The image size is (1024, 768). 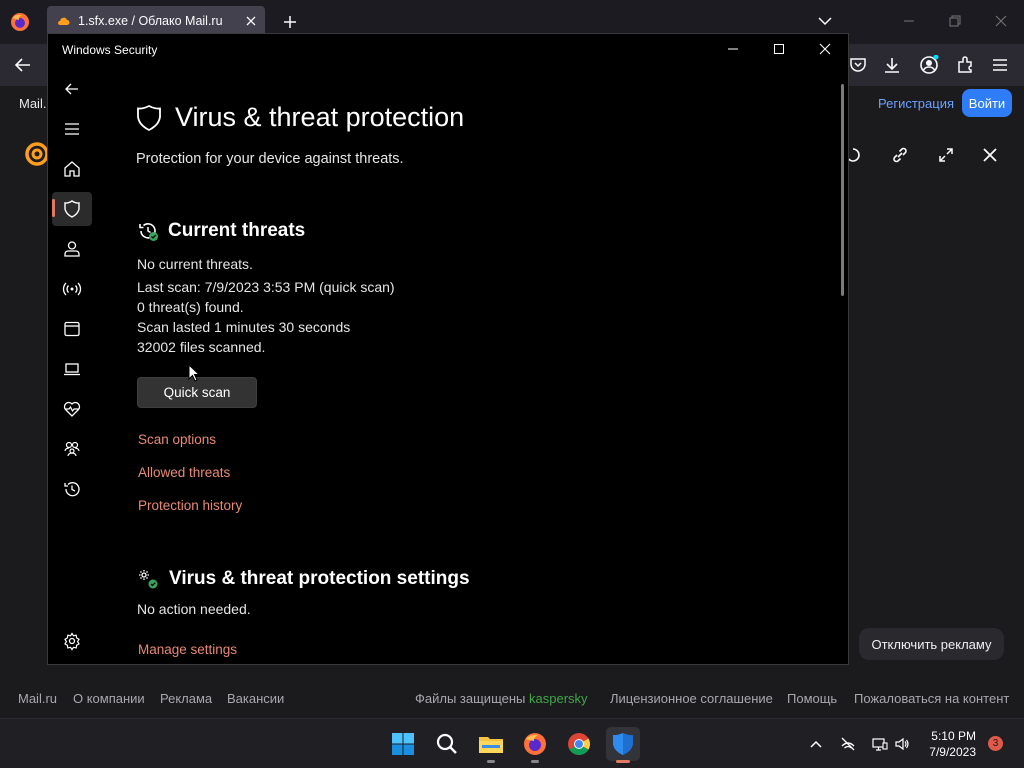 What do you see at coordinates (20, 22) in the screenshot?
I see `firefox-logo-icon` at bounding box center [20, 22].